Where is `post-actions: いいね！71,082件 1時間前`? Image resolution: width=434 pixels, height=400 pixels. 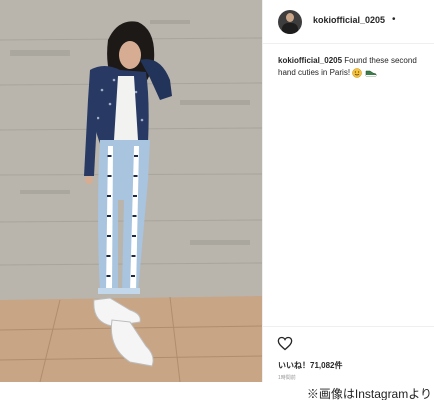 post-actions: いいね！71,082件 1時間前 is located at coordinates (348, 354).